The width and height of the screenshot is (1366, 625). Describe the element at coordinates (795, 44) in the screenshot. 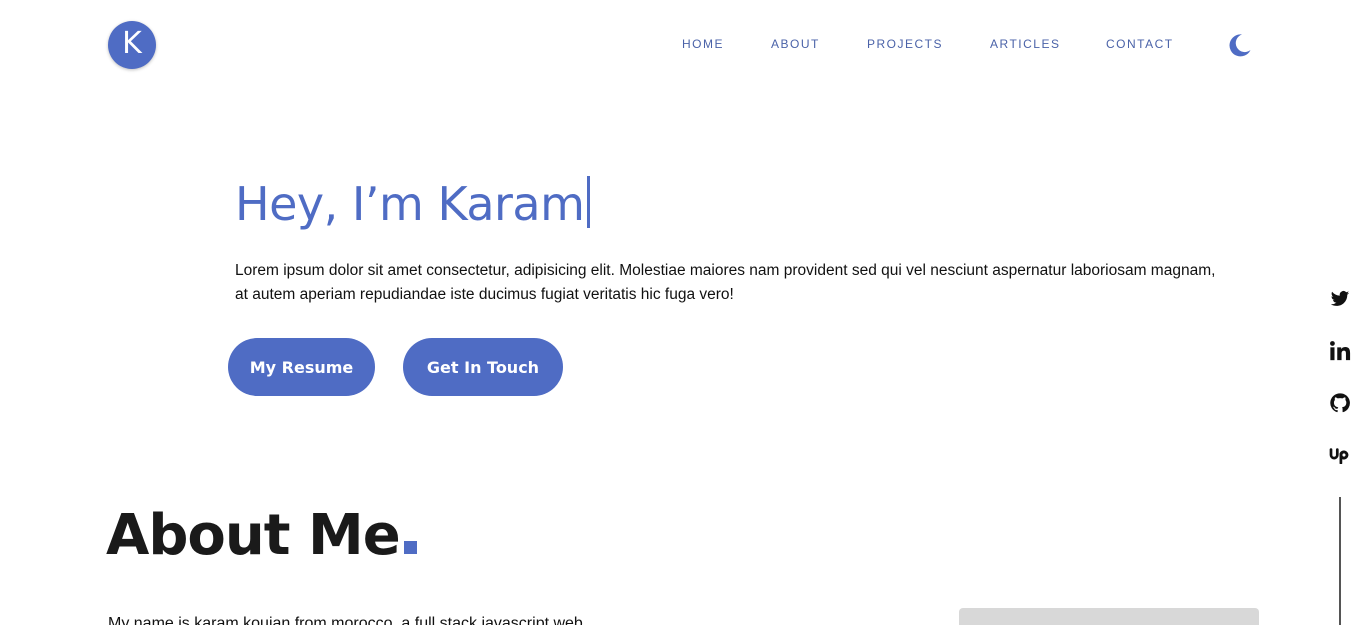

I see `nav-about-link: ABOUT` at that location.